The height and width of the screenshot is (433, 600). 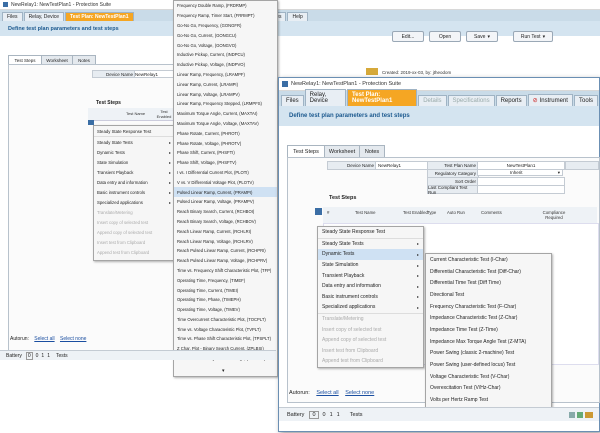 What do you see at coordinates (134, 202) in the screenshot?
I see `back-menu-item-specialized-applications: Specialized applications ▸` at bounding box center [134, 202].